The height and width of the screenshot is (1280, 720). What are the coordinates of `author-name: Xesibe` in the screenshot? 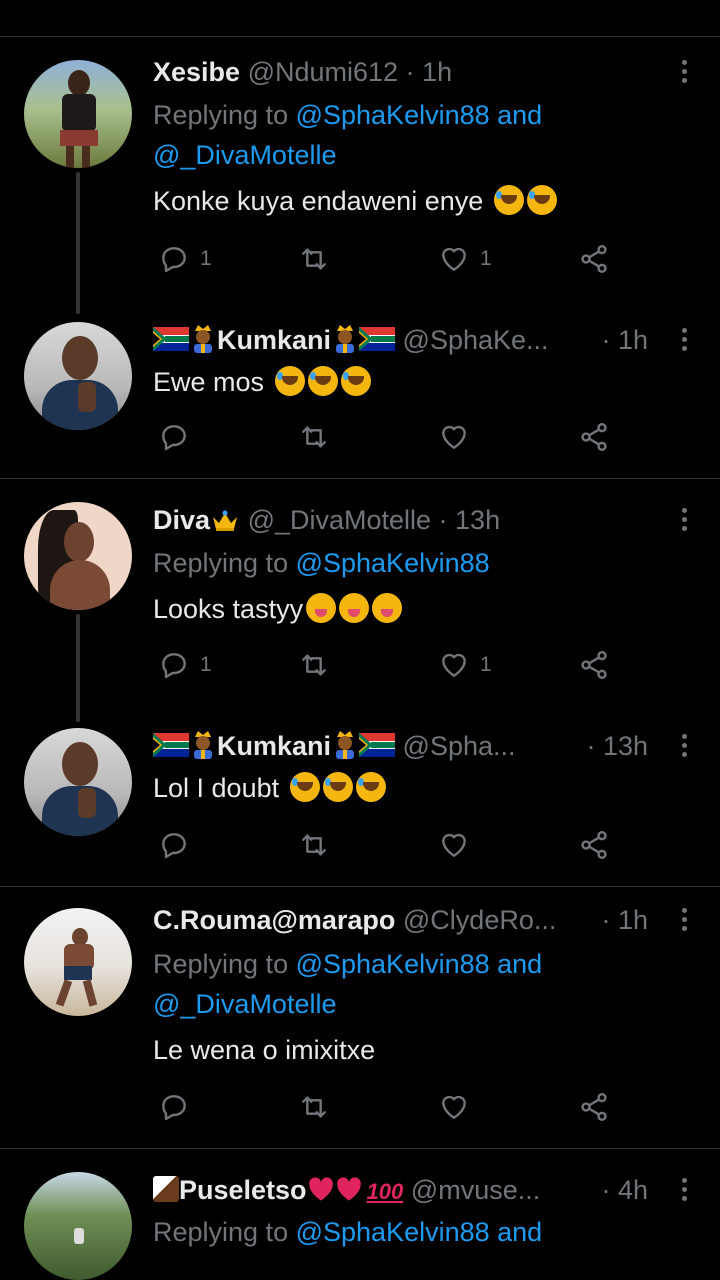 It's located at (196, 72).